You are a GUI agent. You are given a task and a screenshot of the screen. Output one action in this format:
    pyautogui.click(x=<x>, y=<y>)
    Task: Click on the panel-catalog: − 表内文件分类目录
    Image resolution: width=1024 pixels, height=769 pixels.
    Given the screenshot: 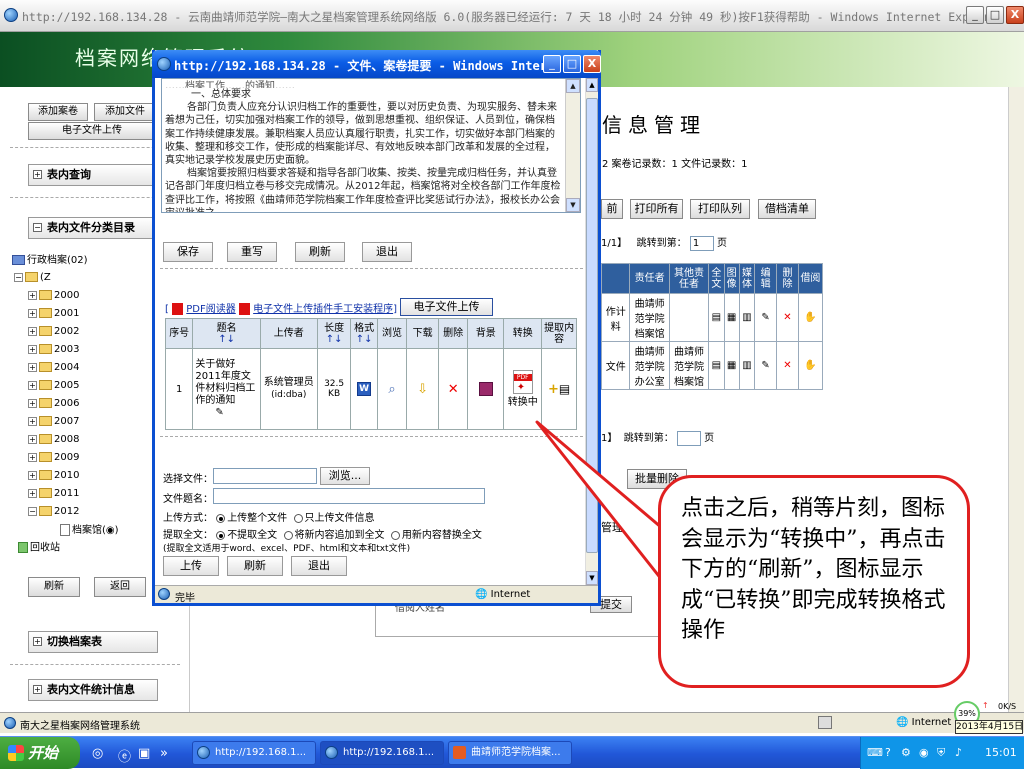 What is the action you would take?
    pyautogui.click(x=93, y=228)
    